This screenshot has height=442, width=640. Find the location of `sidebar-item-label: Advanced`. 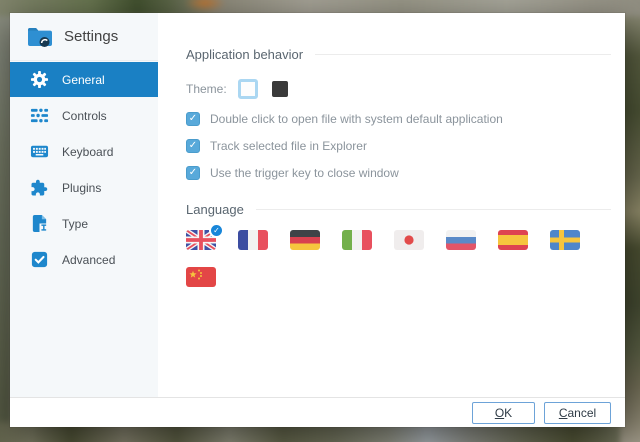

sidebar-item-label: Advanced is located at coordinates (89, 259).